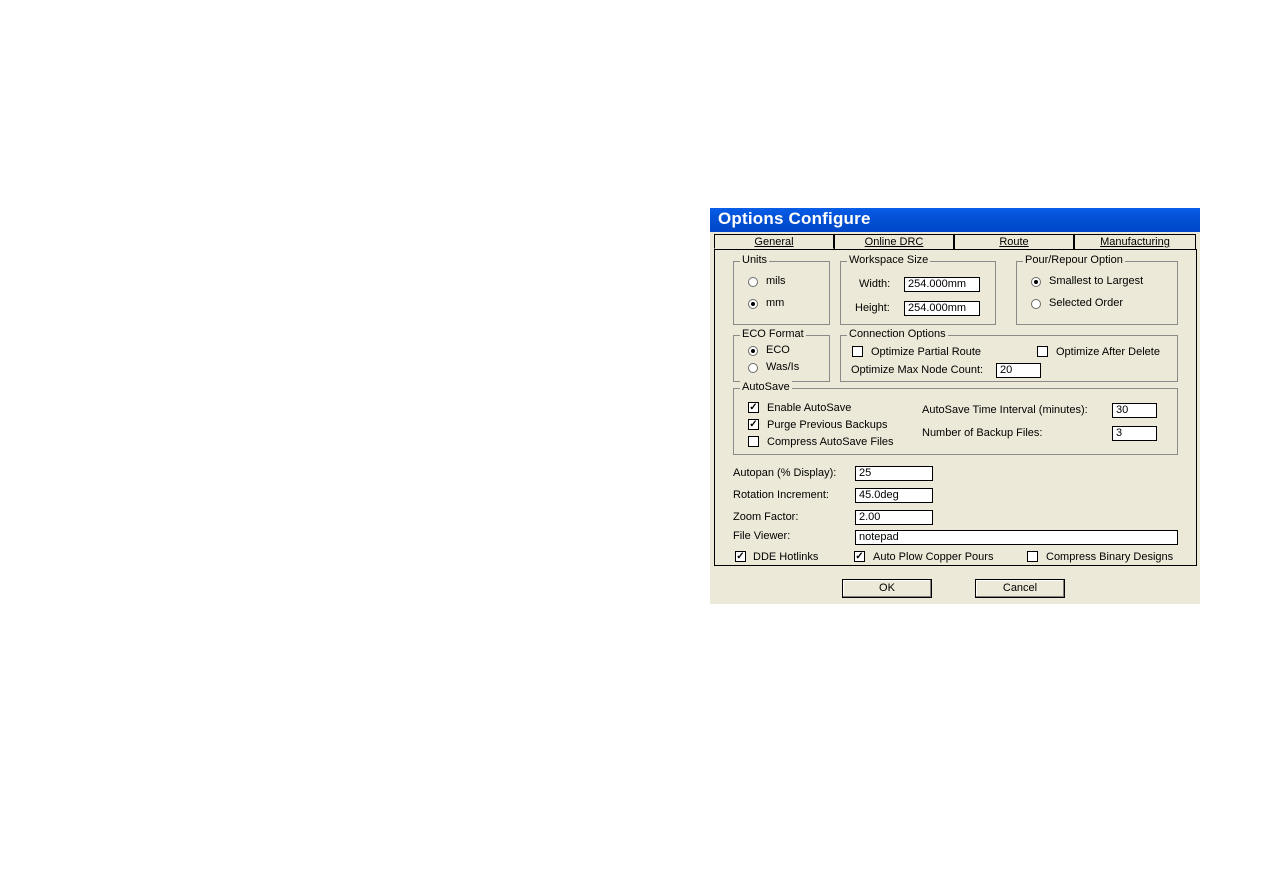  I want to click on dde-hotlinks-checkbox: ✓, so click(740, 556).